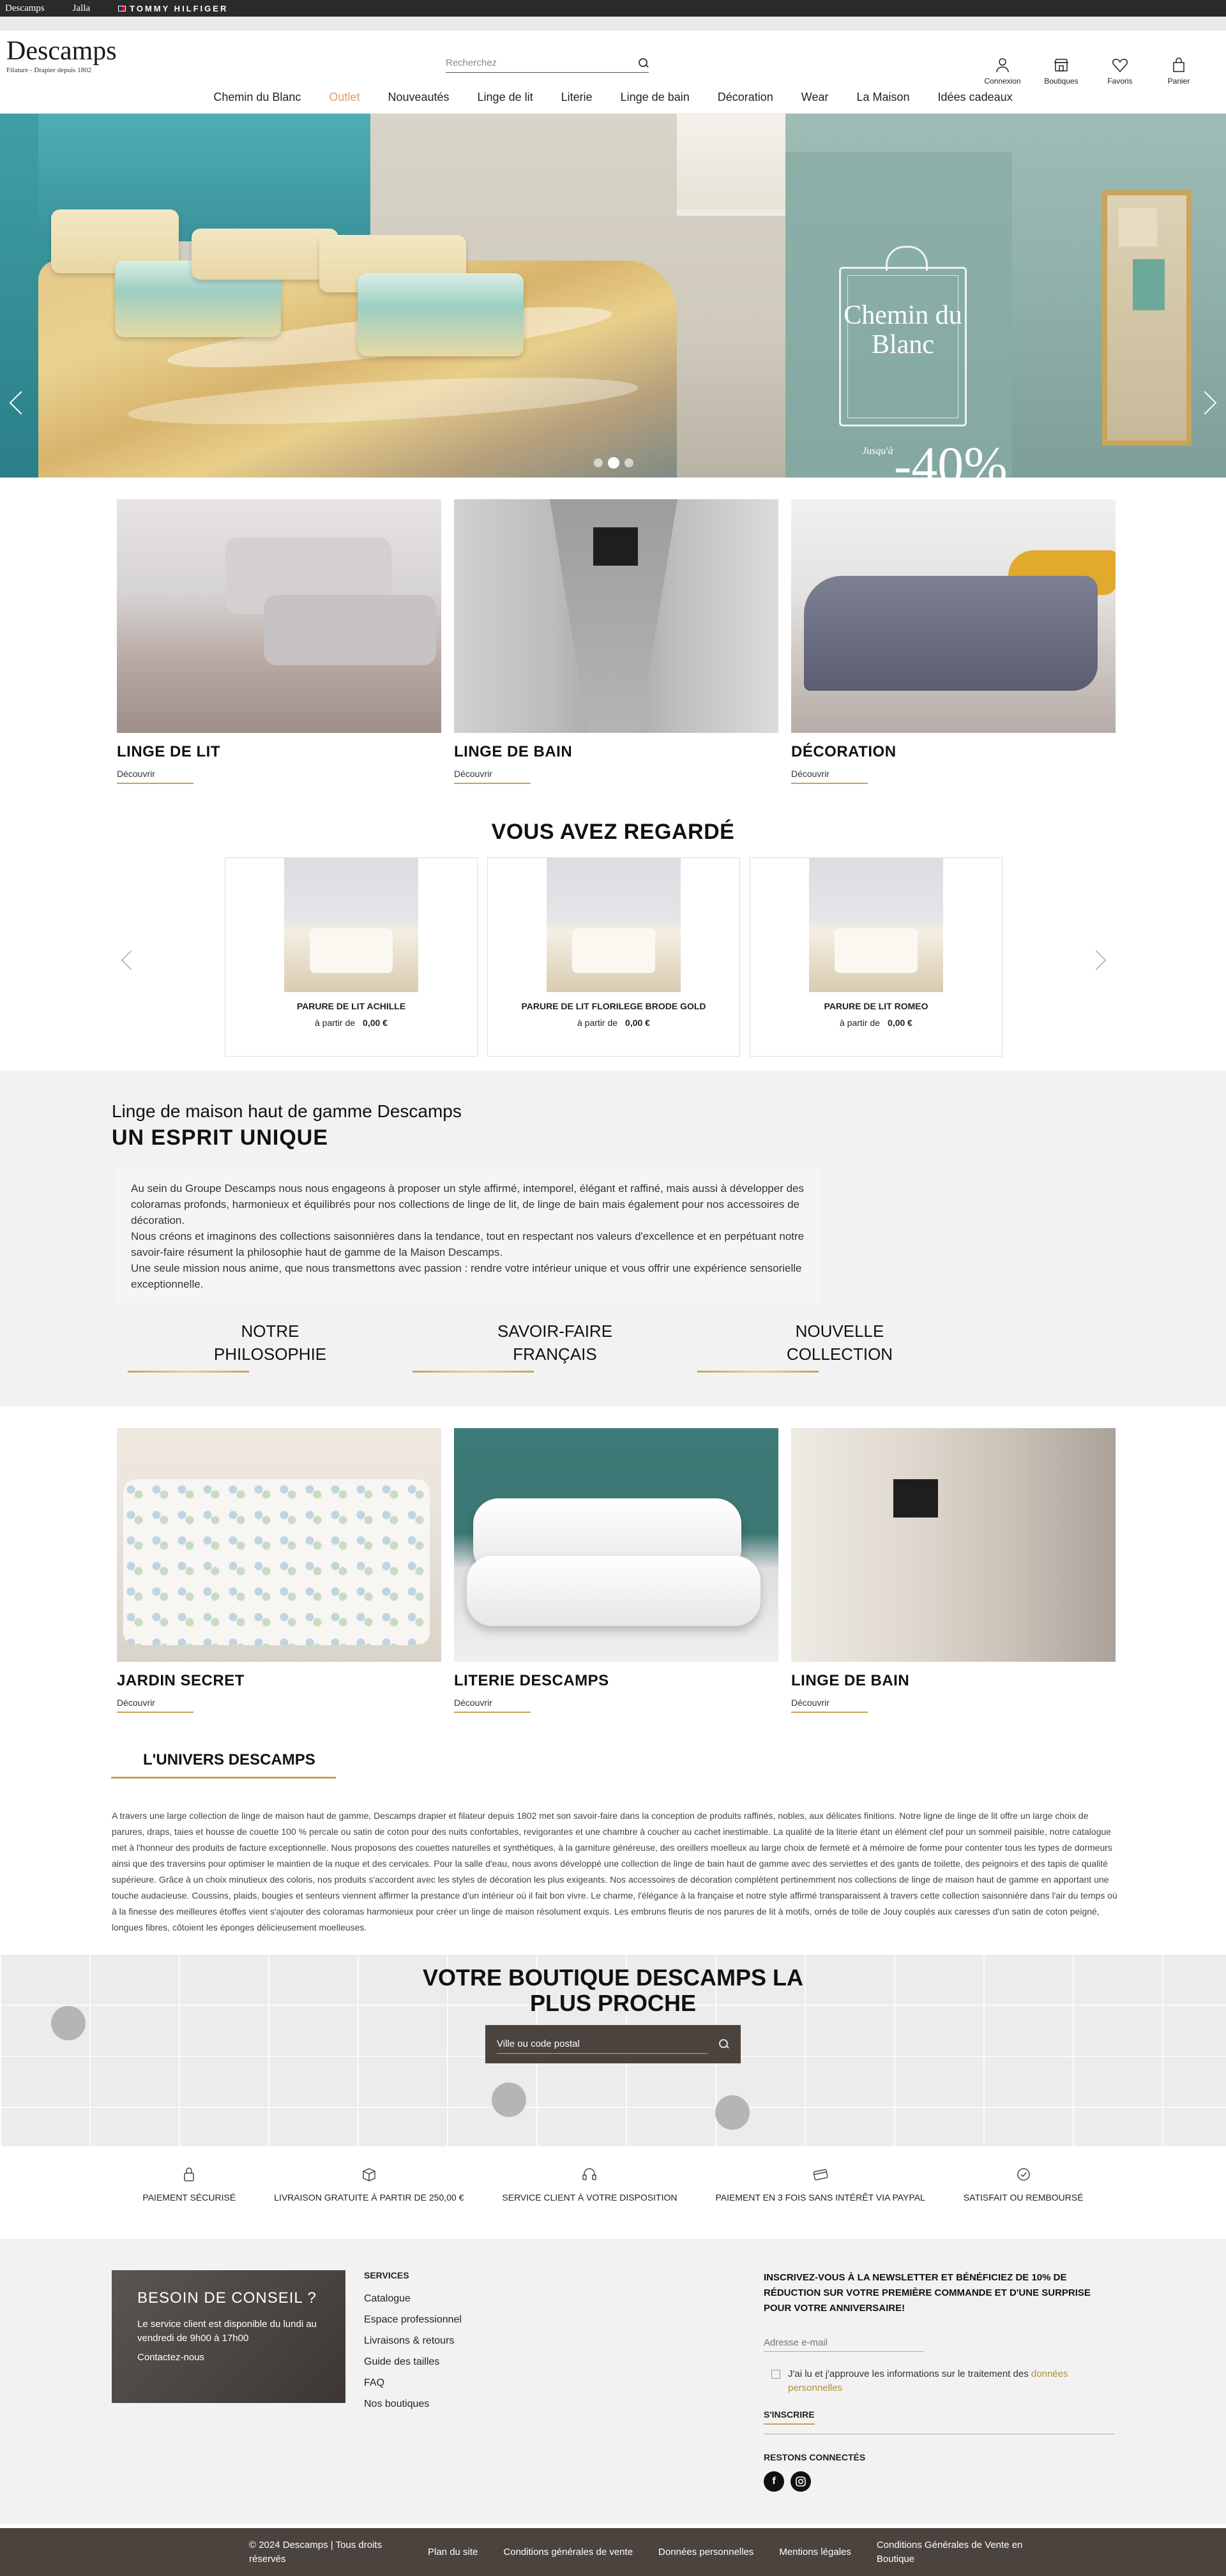 The image size is (1226, 2576). I want to click on product-card: PARURE DE LIT ROMEO à partir de 0,00 €, so click(876, 957).